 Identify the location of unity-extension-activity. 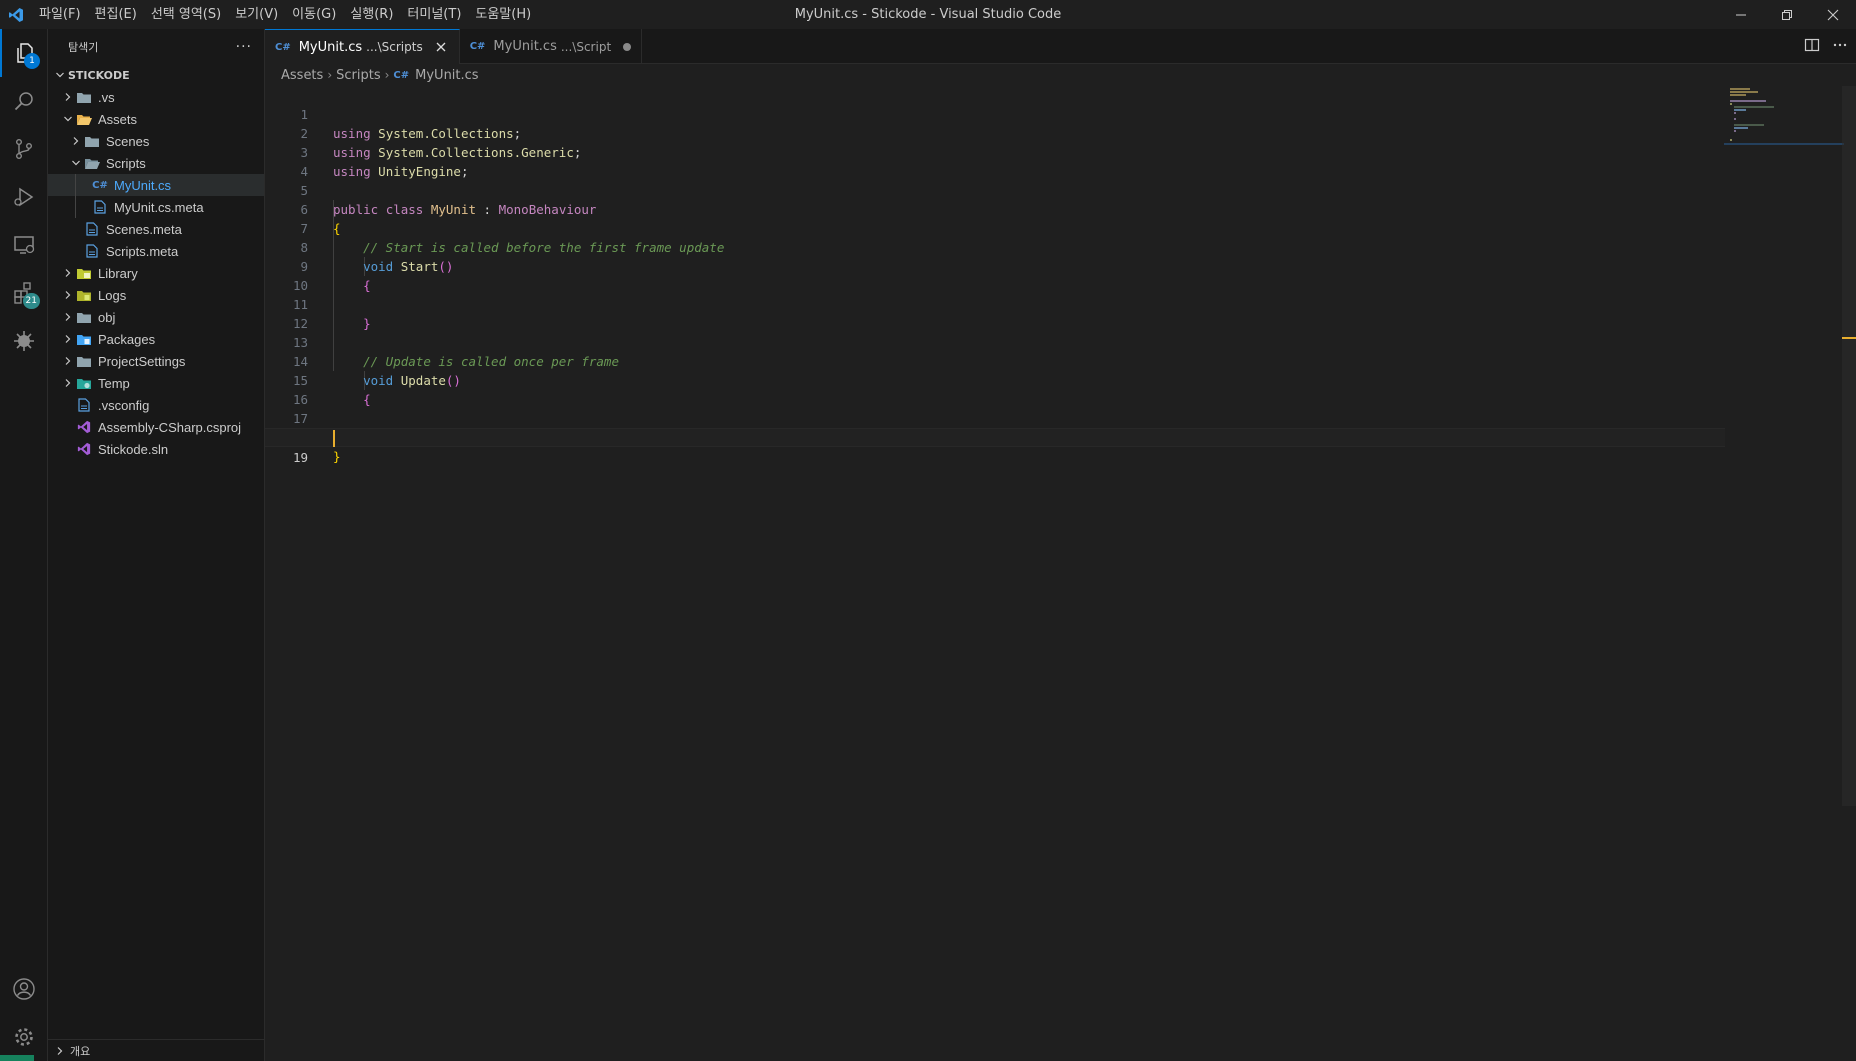
(24, 341).